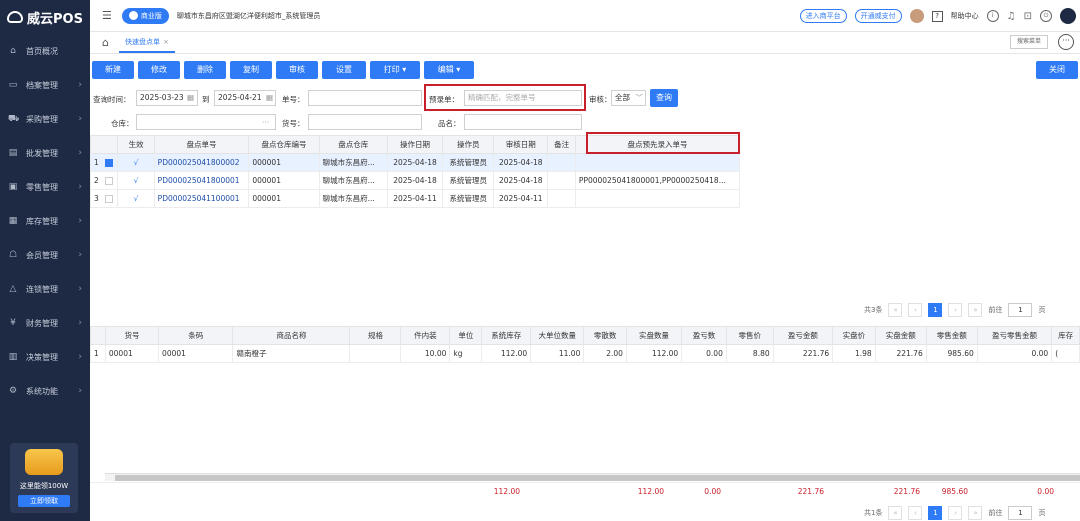 Image resolution: width=1080 pixels, height=521 pixels. What do you see at coordinates (1065, 335) in the screenshot?
I see `column-header: 库存` at bounding box center [1065, 335].